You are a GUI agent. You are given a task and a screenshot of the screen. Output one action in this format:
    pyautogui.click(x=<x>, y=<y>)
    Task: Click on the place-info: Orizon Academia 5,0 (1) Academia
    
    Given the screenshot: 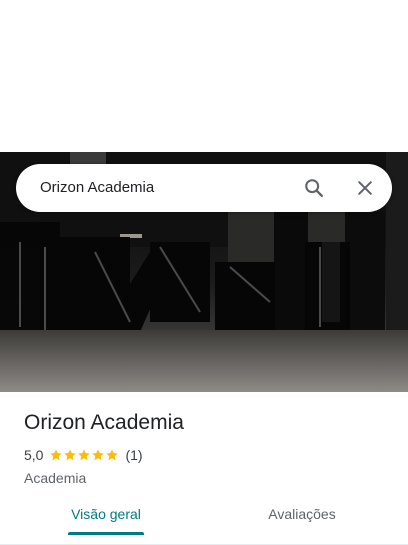 What is the action you would take?
    pyautogui.click(x=208, y=448)
    